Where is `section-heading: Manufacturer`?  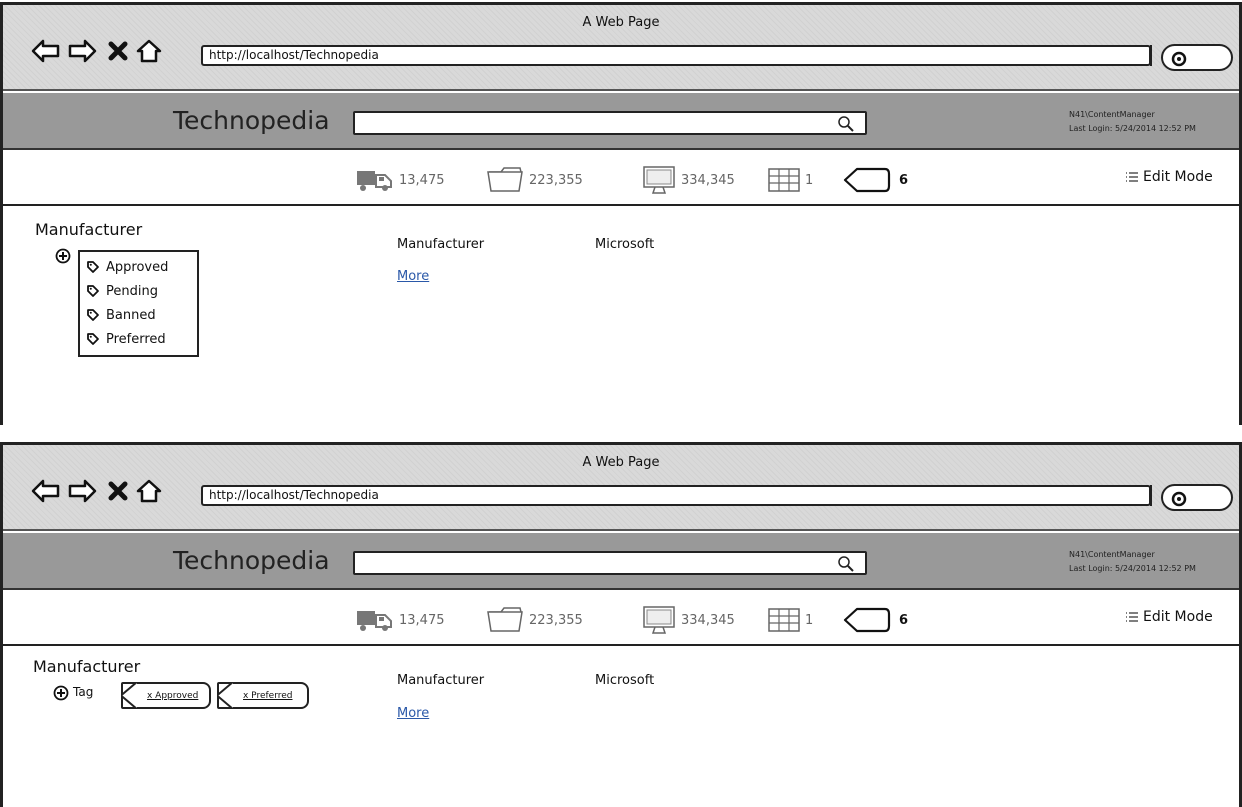
section-heading: Manufacturer is located at coordinates (89, 229).